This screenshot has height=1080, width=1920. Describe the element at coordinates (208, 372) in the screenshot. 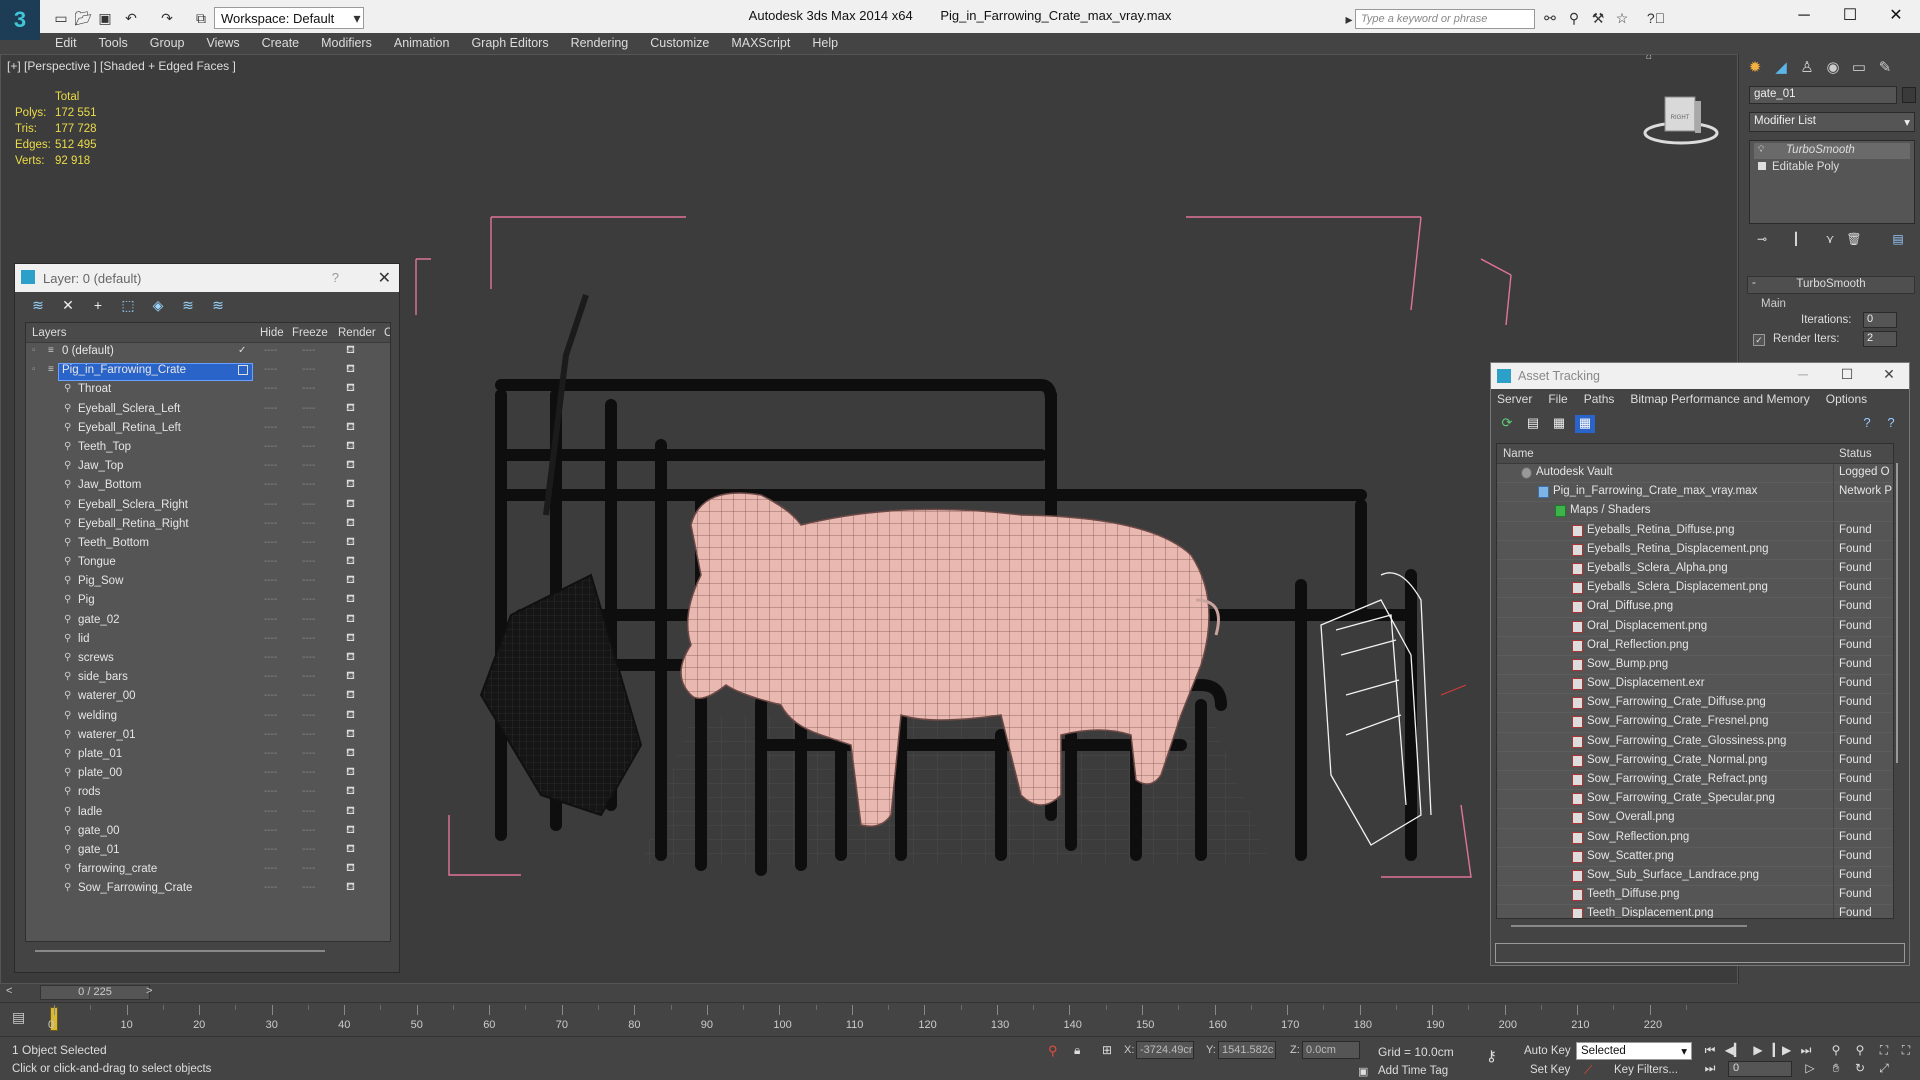

I see `layer-row: ▫ ≡ Pig_in_Farrowing_Crate ---- ---- ⛾` at that location.